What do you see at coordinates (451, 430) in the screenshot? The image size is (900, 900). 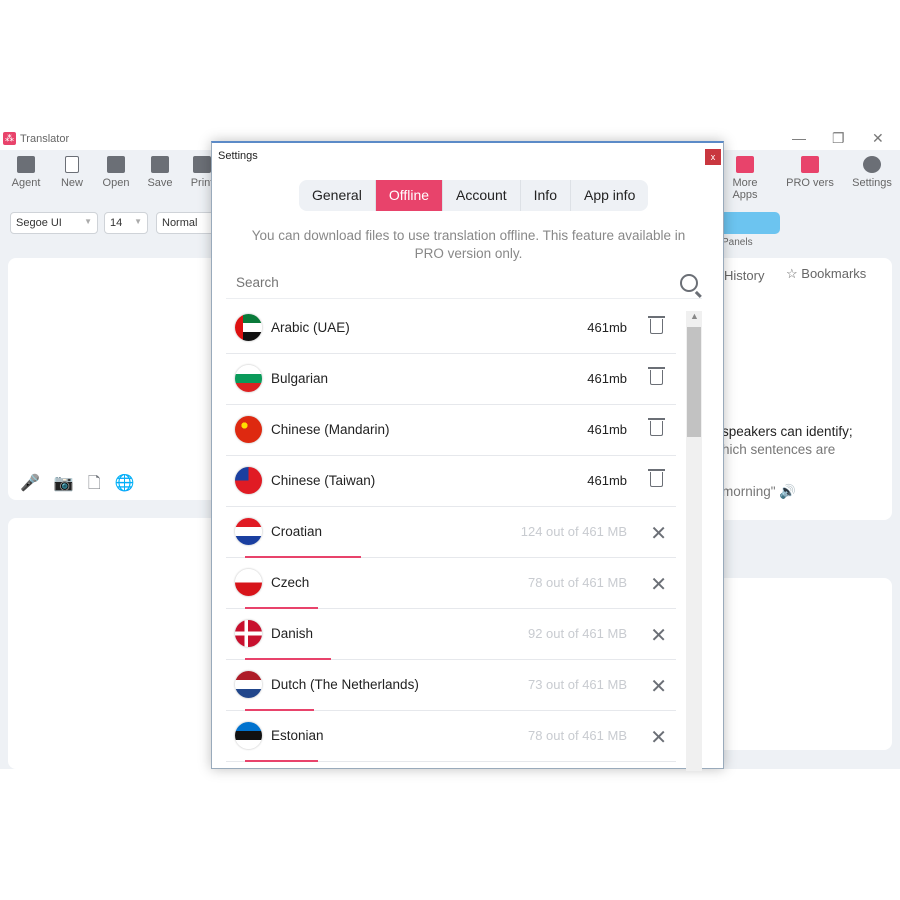 I see `language-row: Chinese (Mandarin) 461mb` at bounding box center [451, 430].